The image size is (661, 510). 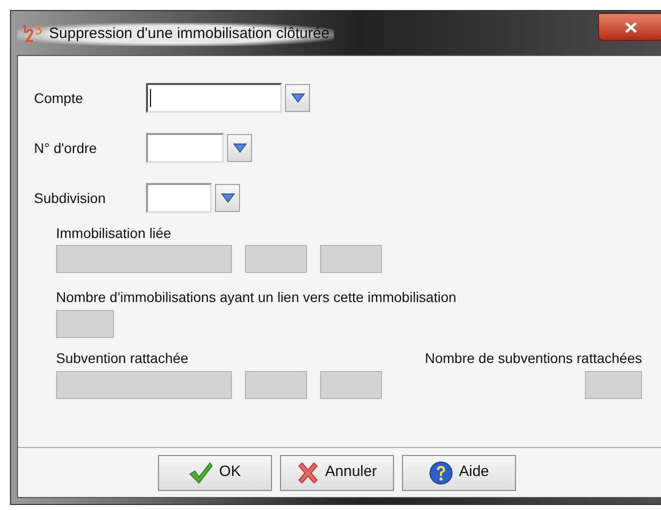 What do you see at coordinates (337, 472) in the screenshot?
I see `cancel-button: Annuler` at bounding box center [337, 472].